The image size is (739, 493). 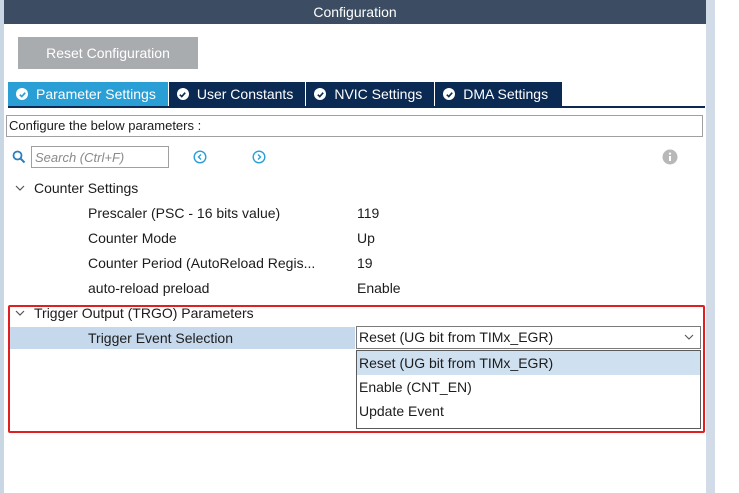 I want to click on description-label: Configure the below parameters :, so click(x=354, y=126).